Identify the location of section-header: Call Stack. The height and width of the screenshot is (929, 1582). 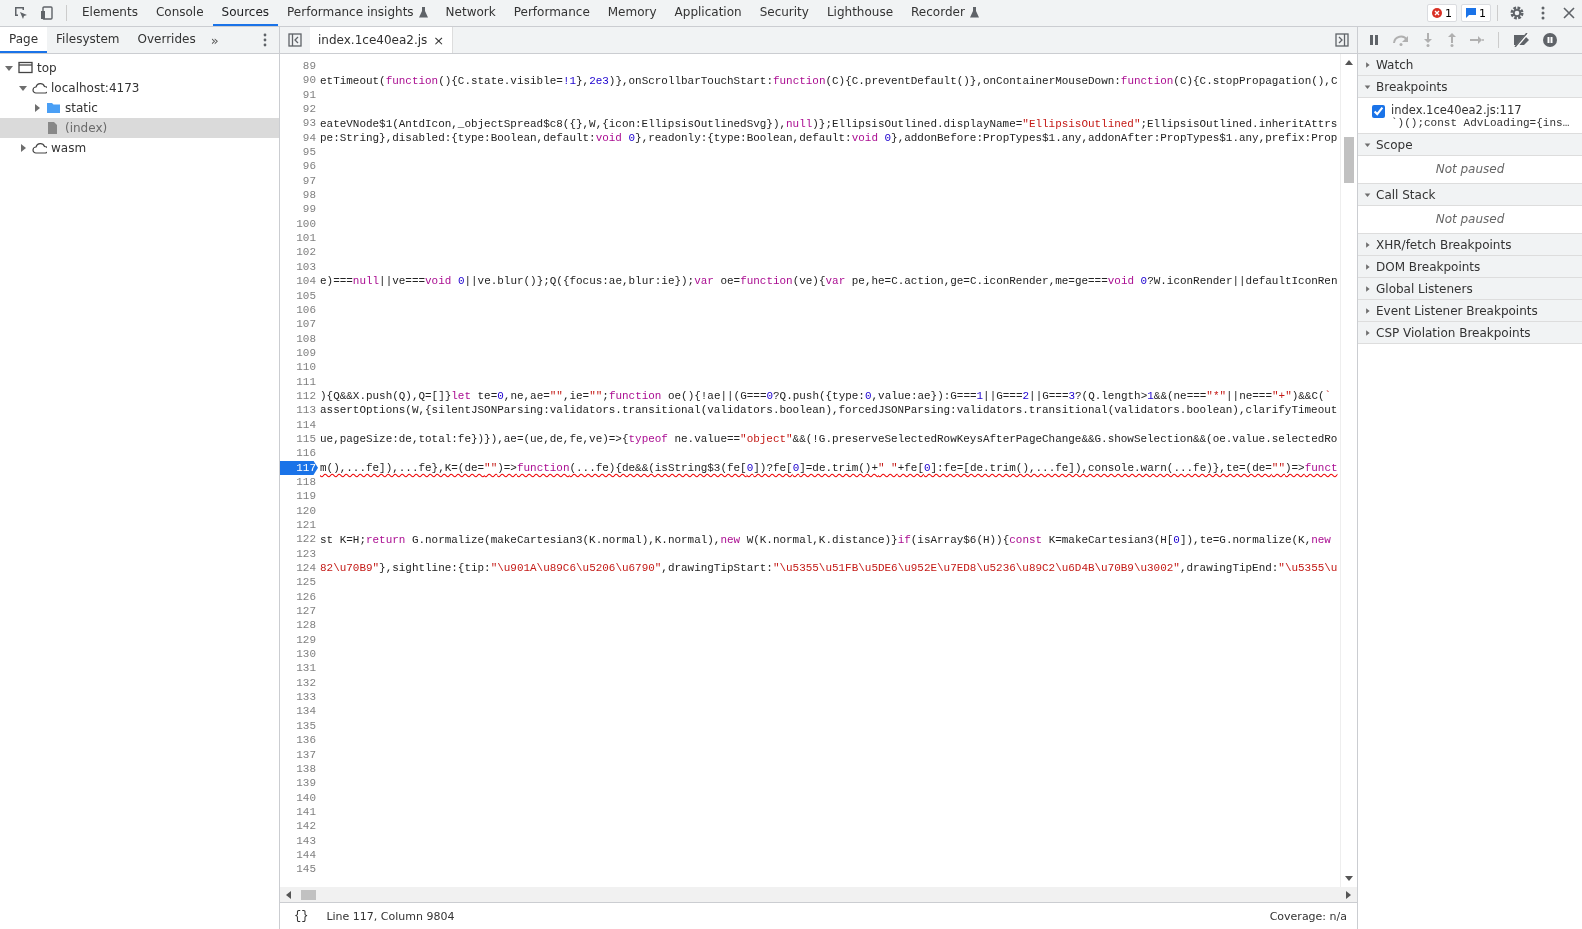
(1470, 195).